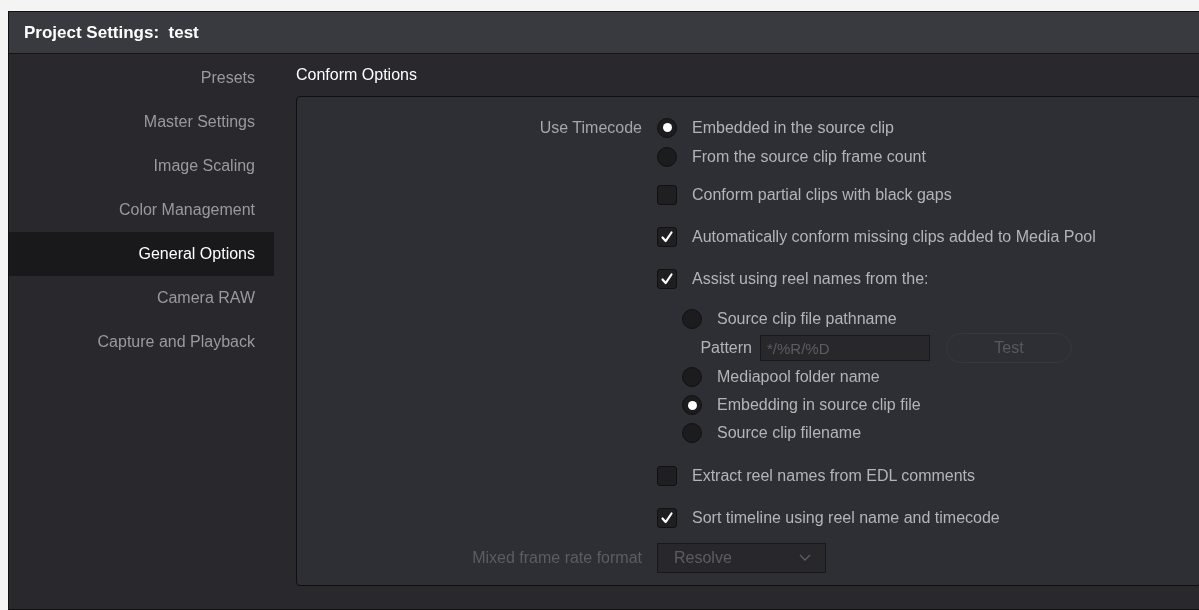  I want to click on sidebar-item: Capture and Playback, so click(141, 342).